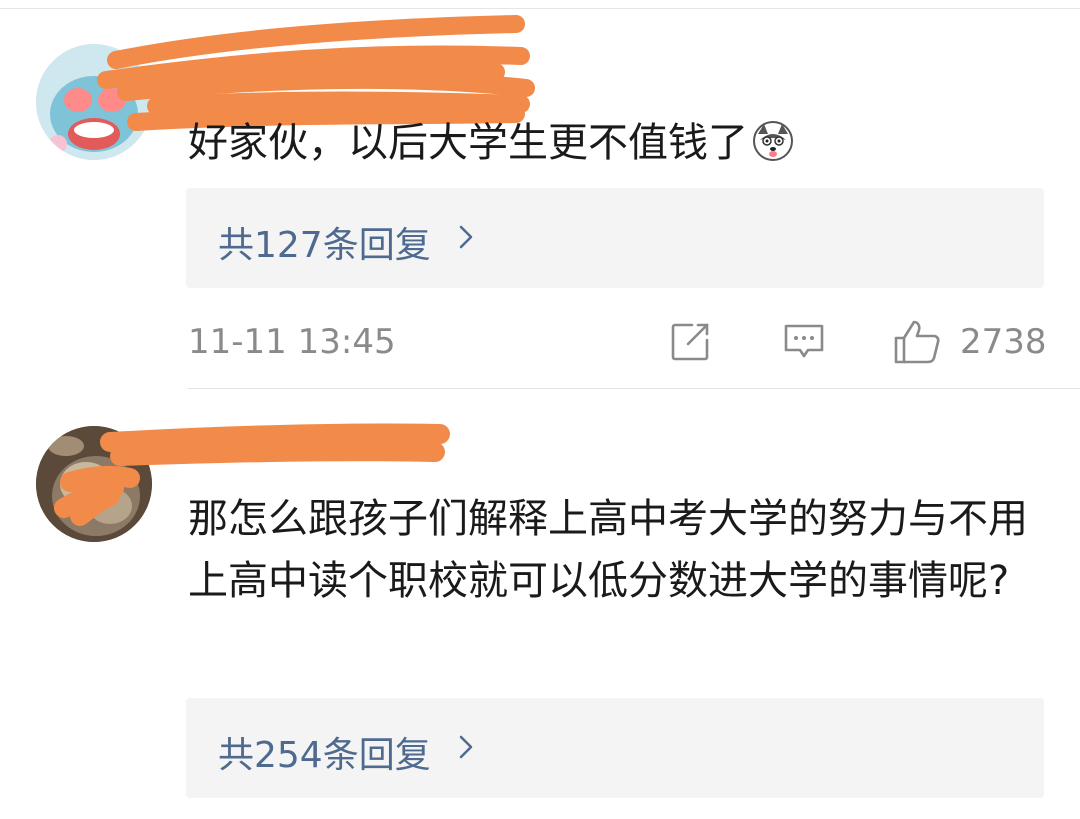 This screenshot has height=819, width=1080. I want to click on like-count: 2738, so click(1003, 342).